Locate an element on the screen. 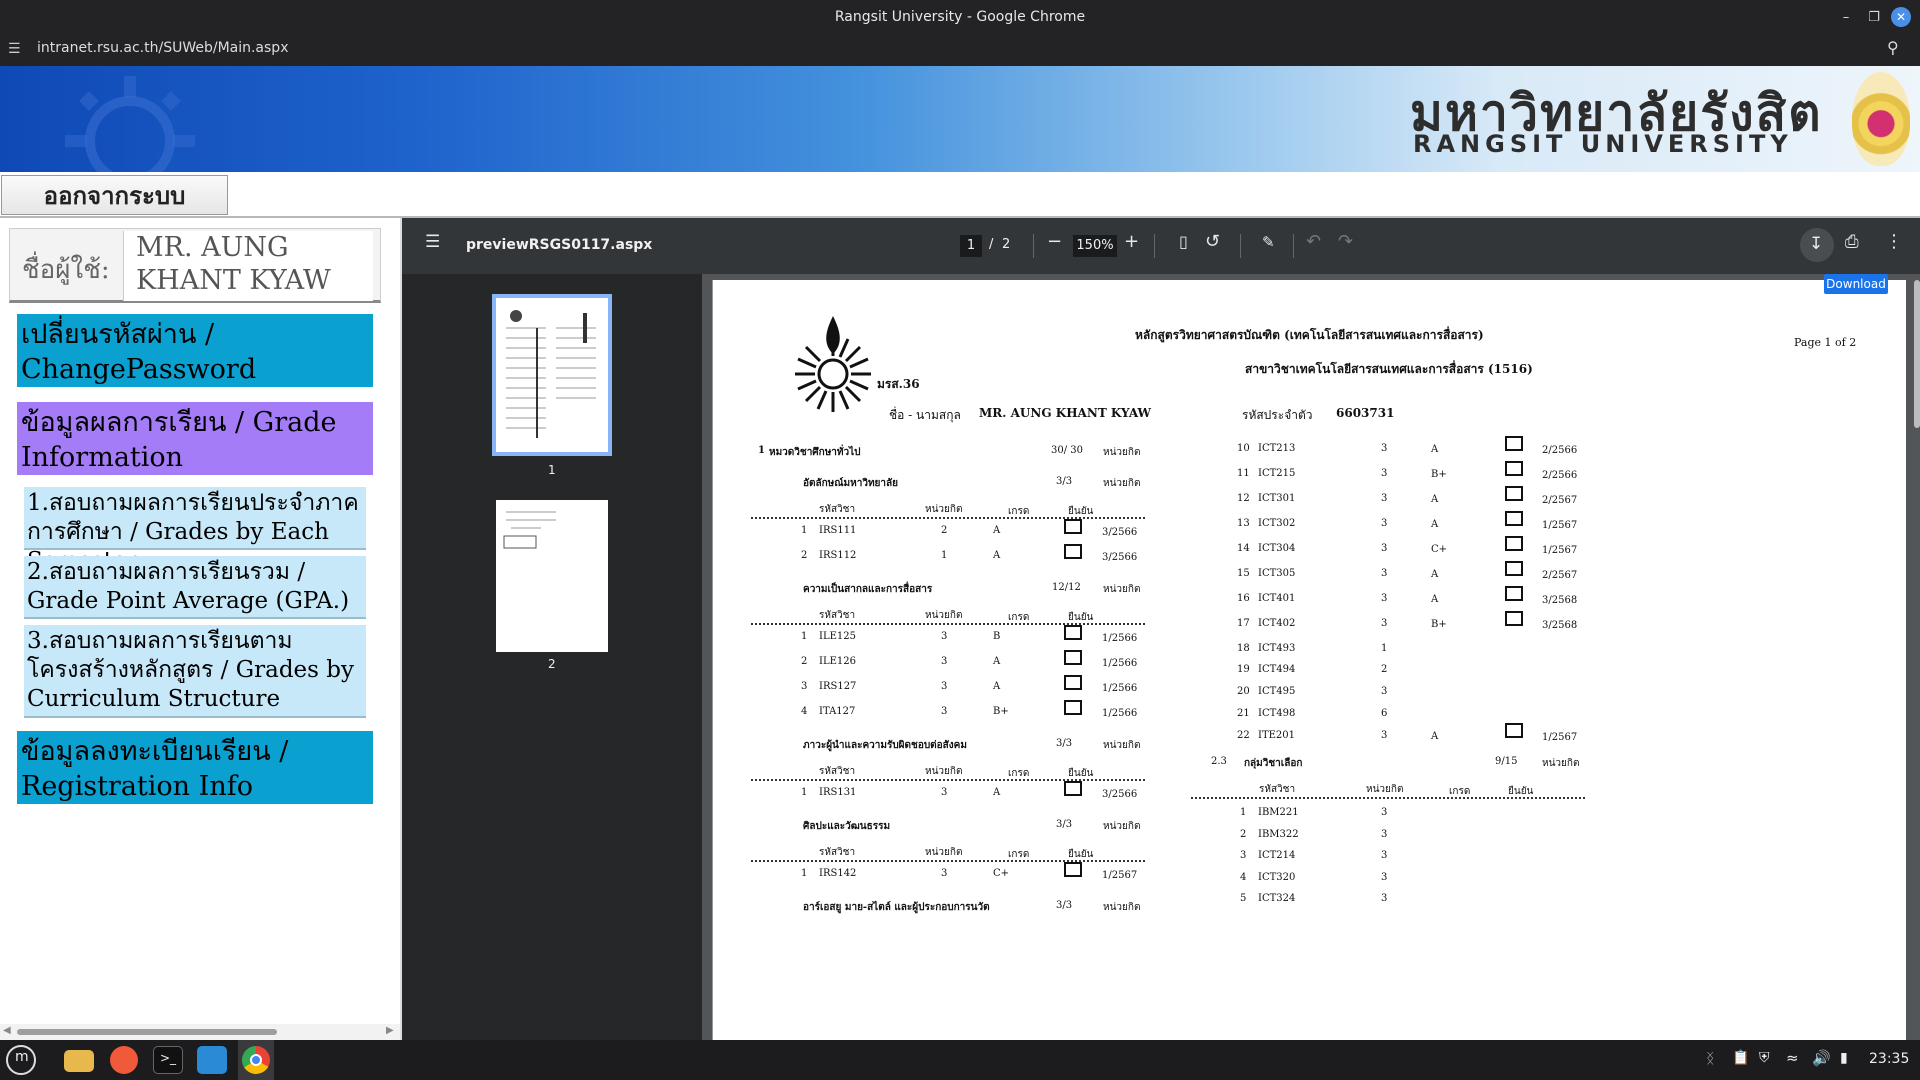  fit-page-icon: ▯ is located at coordinates (1183, 242).